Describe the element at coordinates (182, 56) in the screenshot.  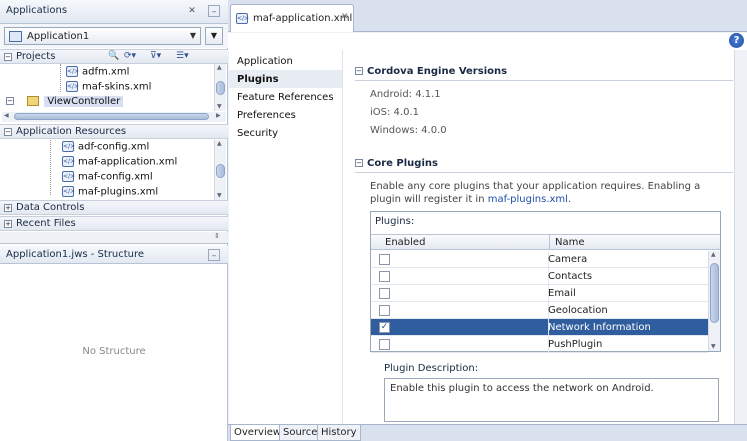
I see `options-icon: ☰▾` at that location.